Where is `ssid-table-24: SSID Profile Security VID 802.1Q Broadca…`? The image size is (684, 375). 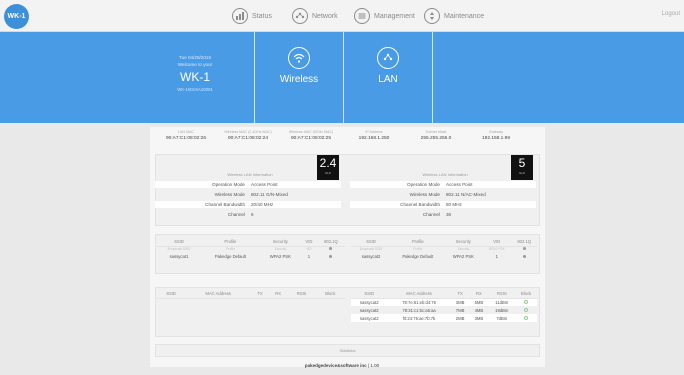 ssid-table-24: SSID Profile Security VID 802.1Q Broadca… is located at coordinates (251, 249).